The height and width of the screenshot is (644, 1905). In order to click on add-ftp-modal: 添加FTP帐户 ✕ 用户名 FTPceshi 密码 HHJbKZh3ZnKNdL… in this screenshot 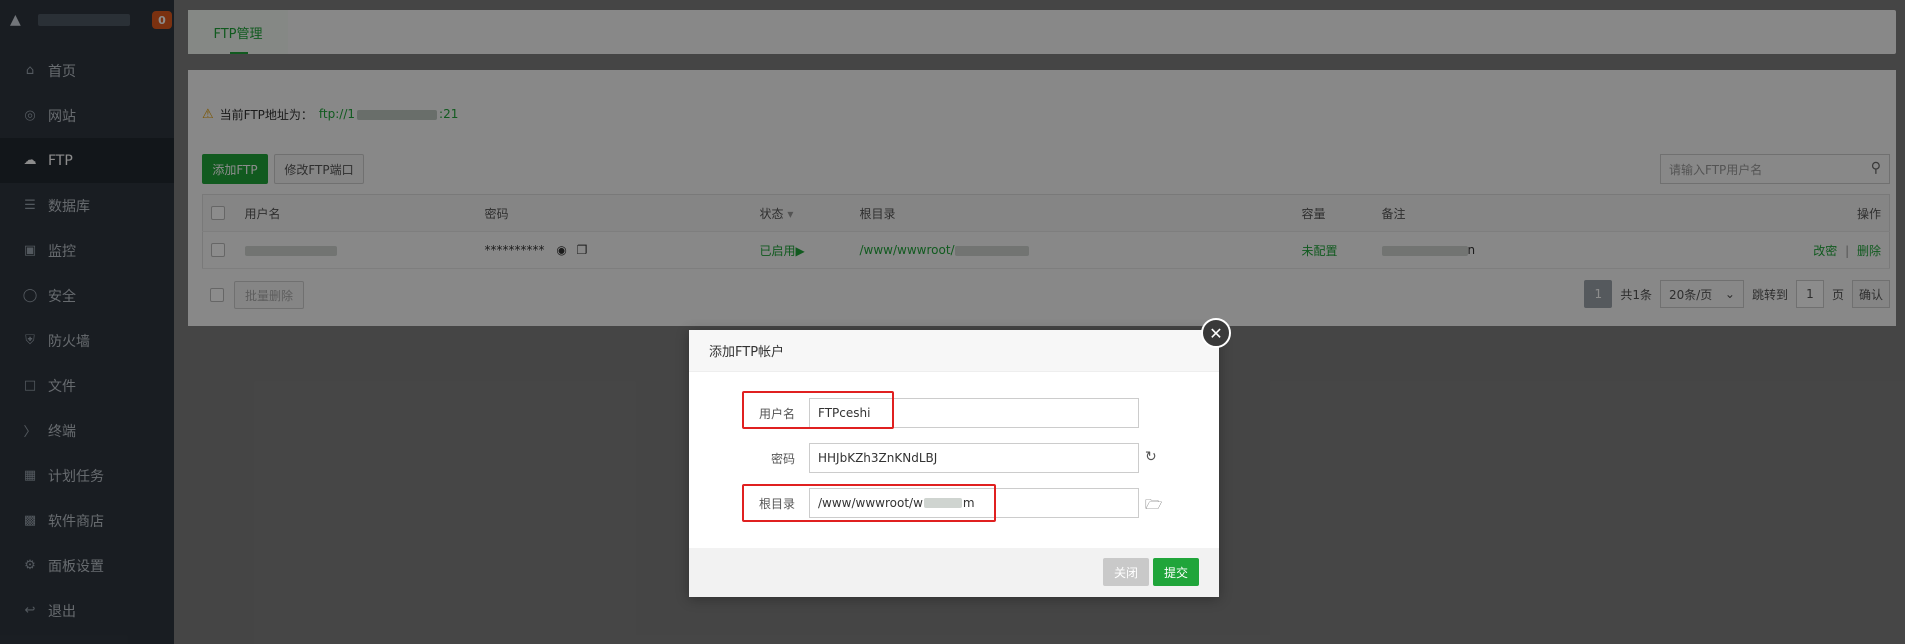, I will do `click(960, 457)`.